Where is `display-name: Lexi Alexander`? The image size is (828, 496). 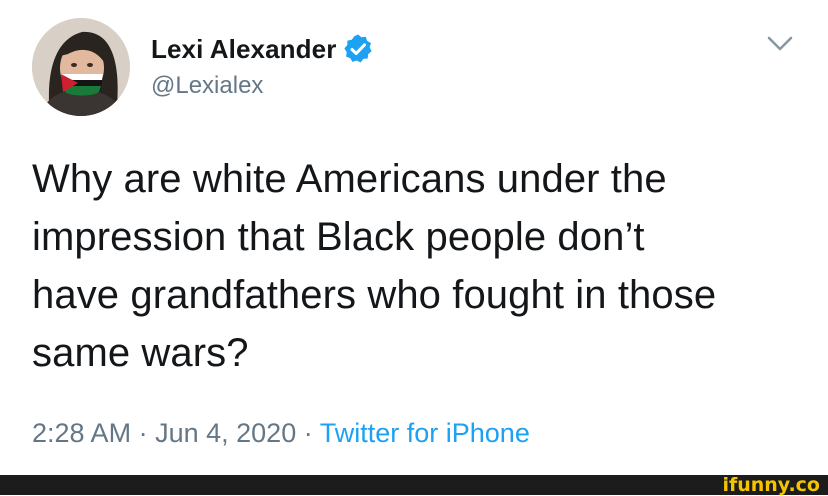 display-name: Lexi Alexander is located at coordinates (243, 49).